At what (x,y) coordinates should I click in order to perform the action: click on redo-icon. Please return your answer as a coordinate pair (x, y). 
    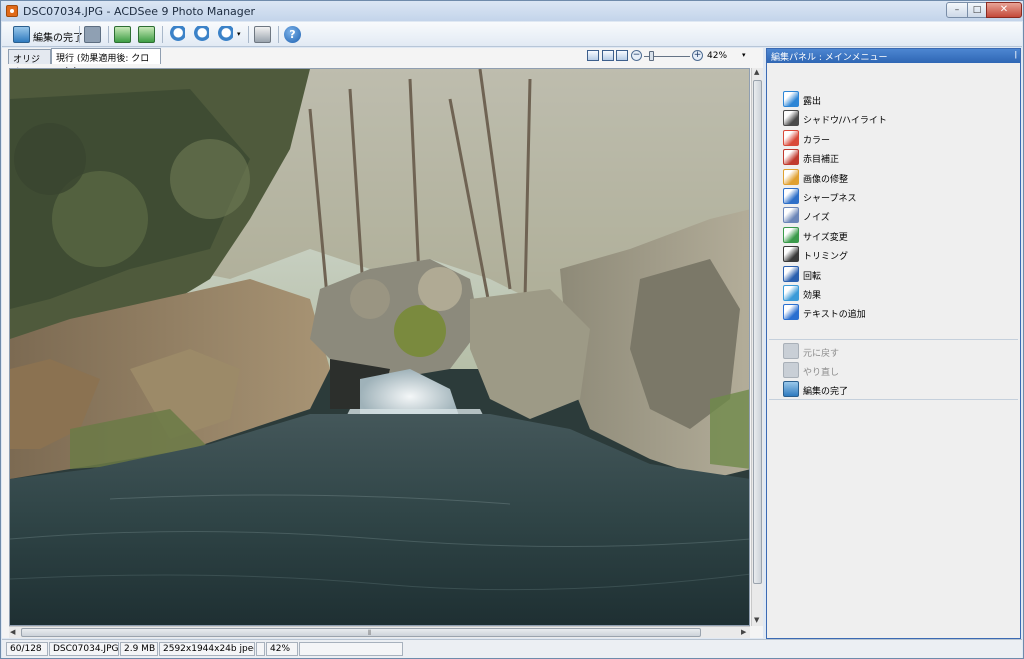
    Looking at the image, I should click on (791, 370).